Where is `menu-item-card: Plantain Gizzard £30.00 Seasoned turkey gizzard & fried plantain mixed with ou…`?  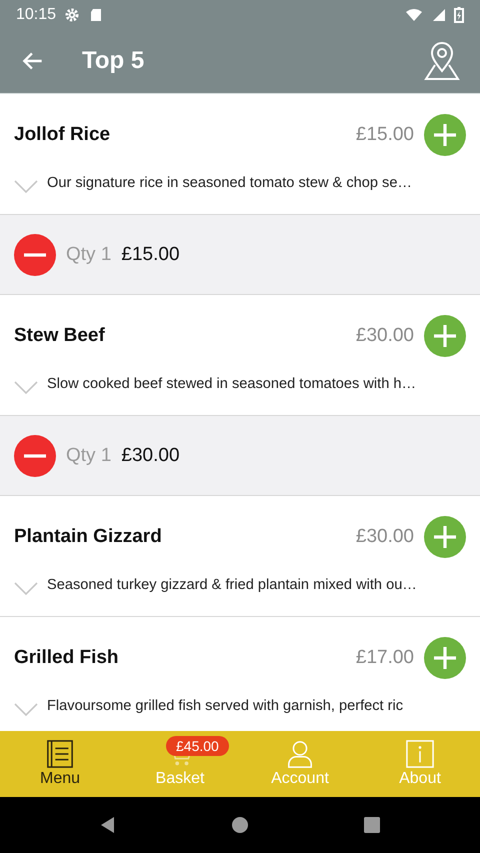
menu-item-card: Plantain Gizzard £30.00 Seasoned turkey gizzard & fried plantain mixed with ou… is located at coordinates (240, 556).